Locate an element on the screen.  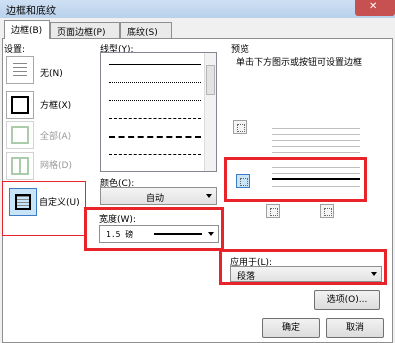
tab-page-border: 页面边框(P) is located at coordinates (85, 30).